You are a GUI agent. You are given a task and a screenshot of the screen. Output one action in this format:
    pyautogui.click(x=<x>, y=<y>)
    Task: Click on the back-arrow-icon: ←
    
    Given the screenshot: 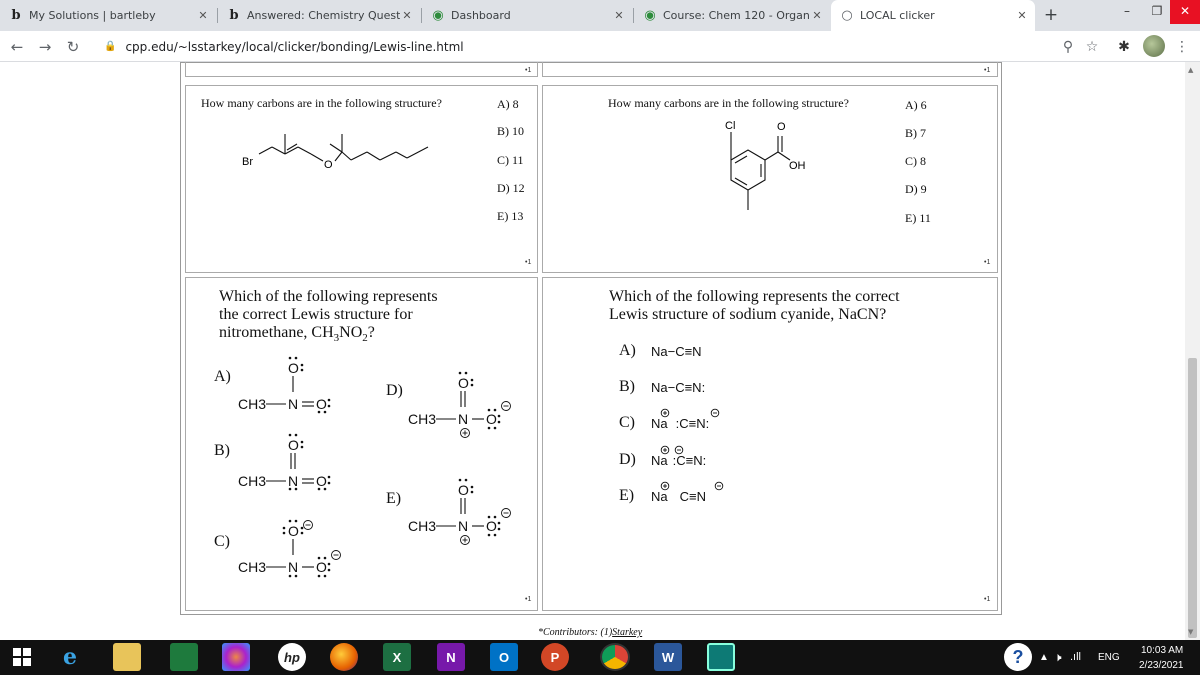 What is the action you would take?
    pyautogui.click(x=17, y=47)
    